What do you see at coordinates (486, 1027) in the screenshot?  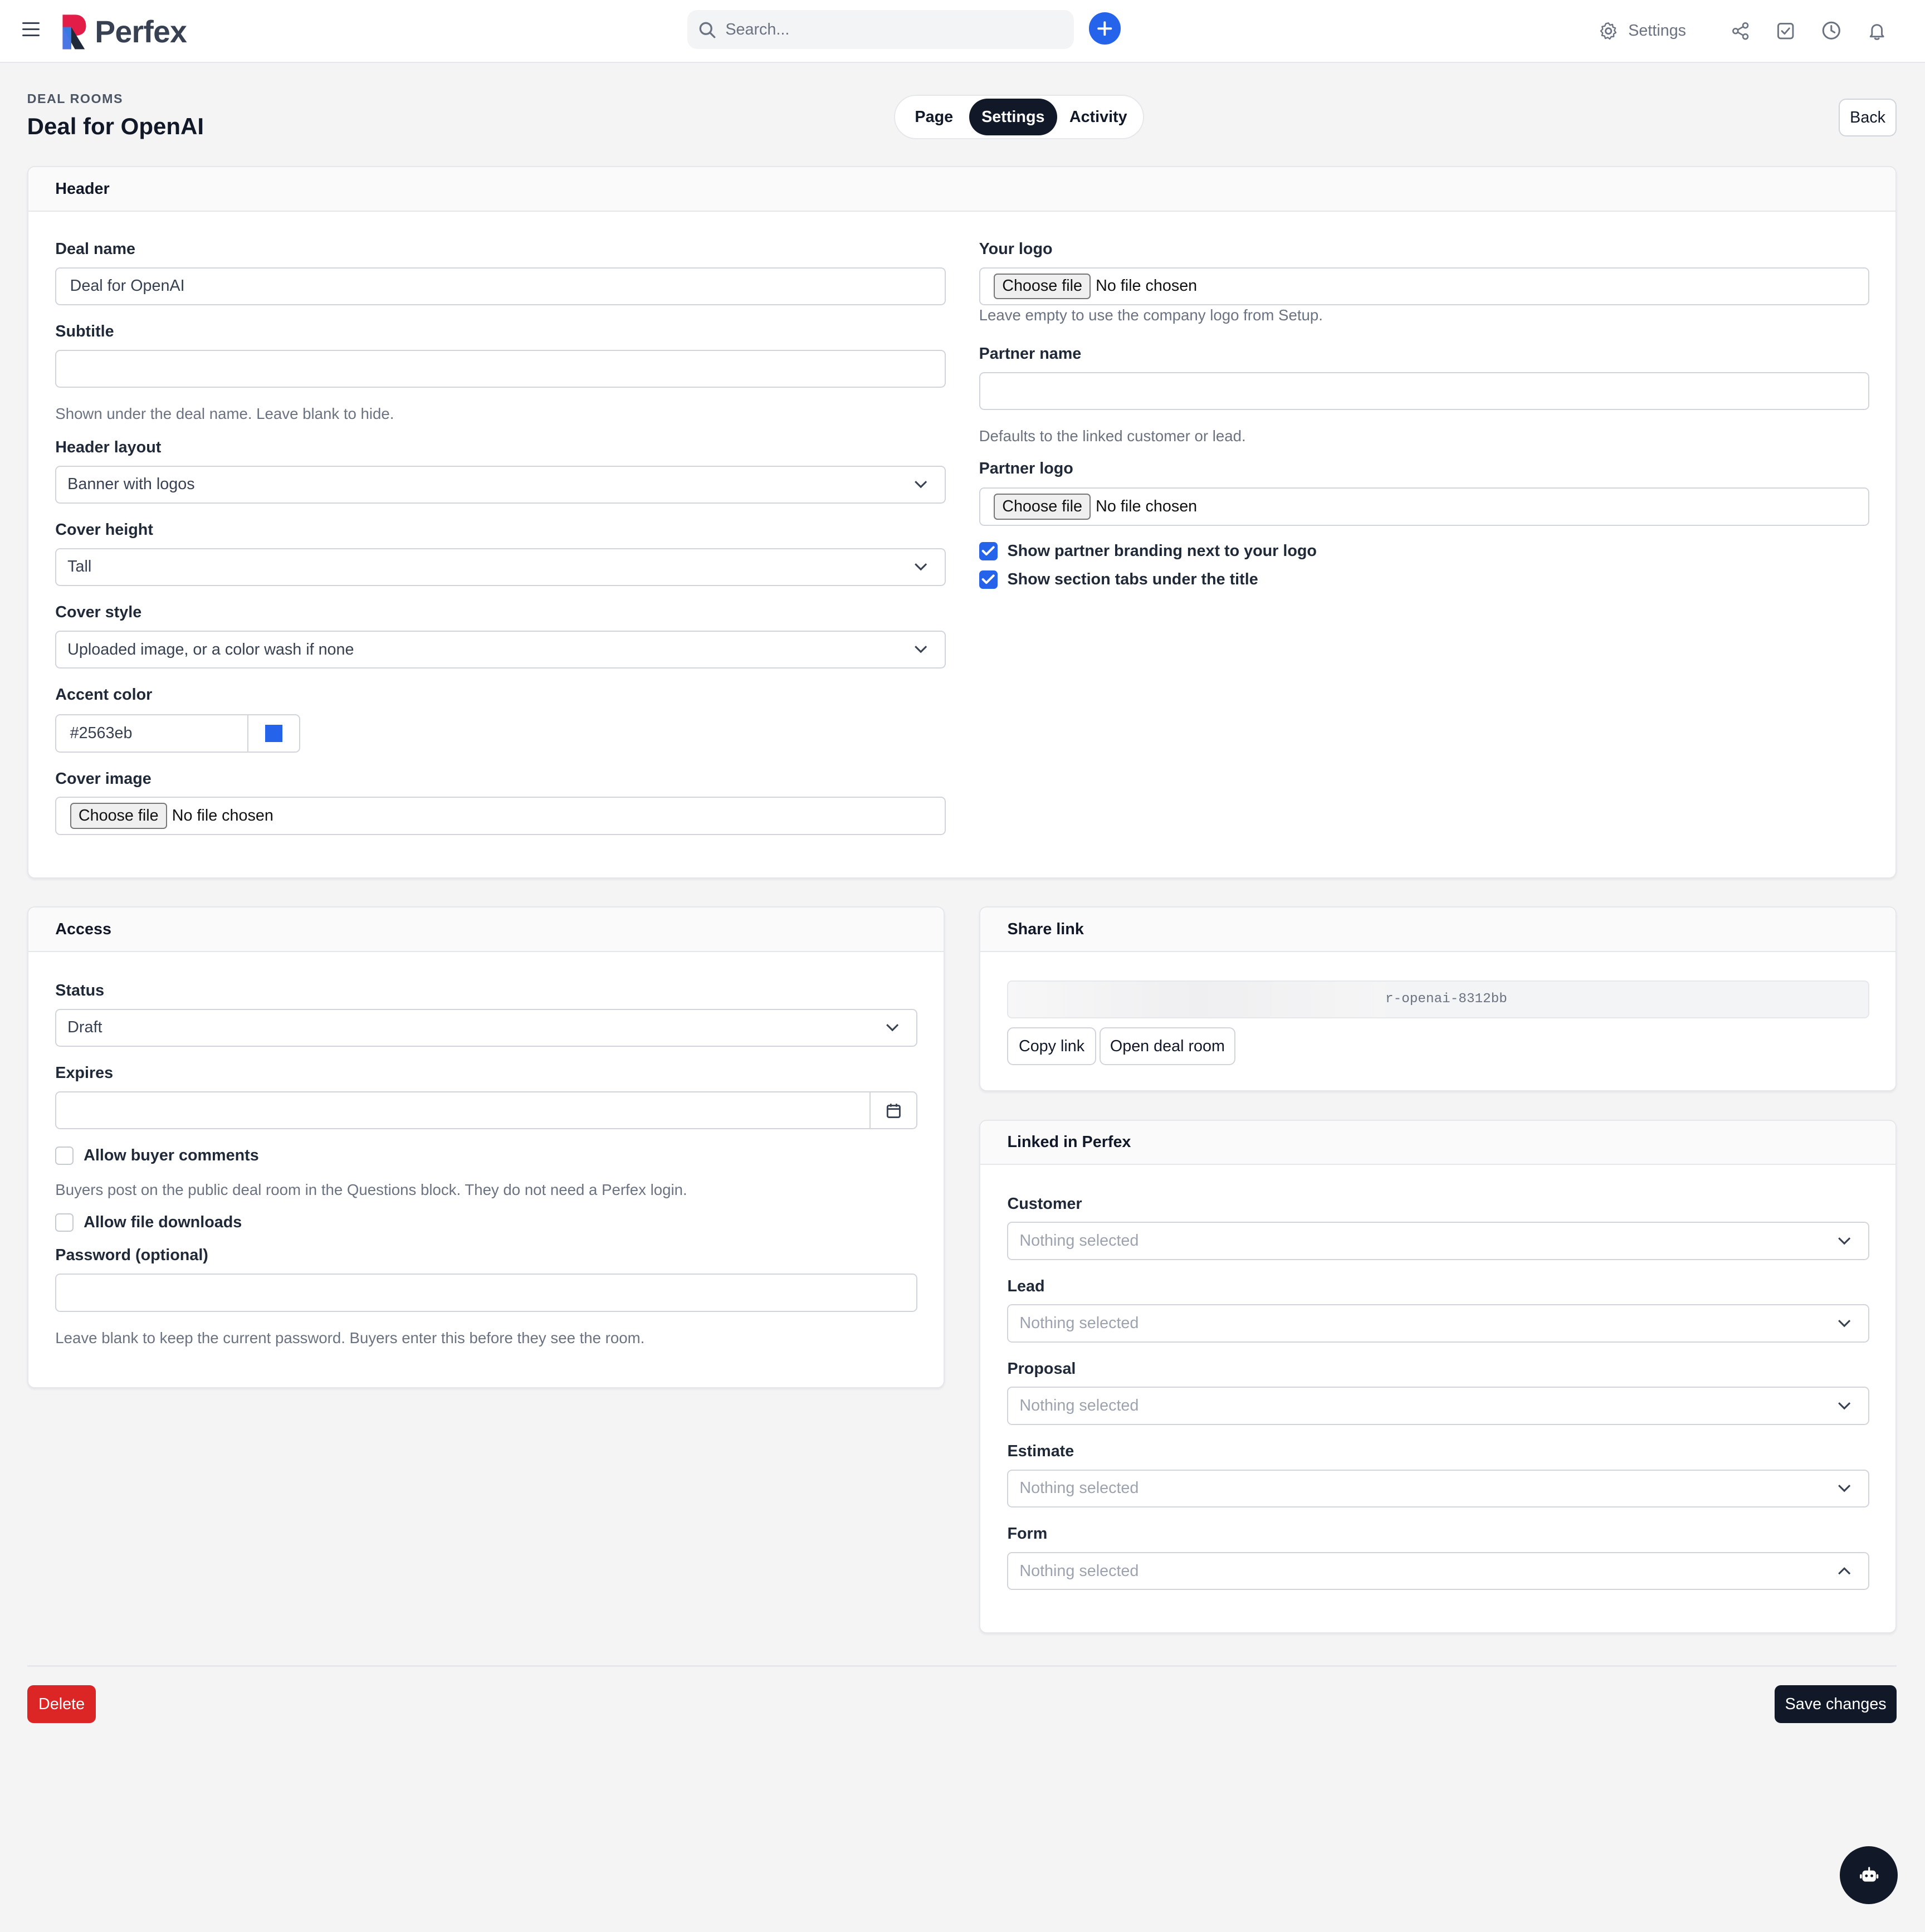 I see `status-select: Draft` at bounding box center [486, 1027].